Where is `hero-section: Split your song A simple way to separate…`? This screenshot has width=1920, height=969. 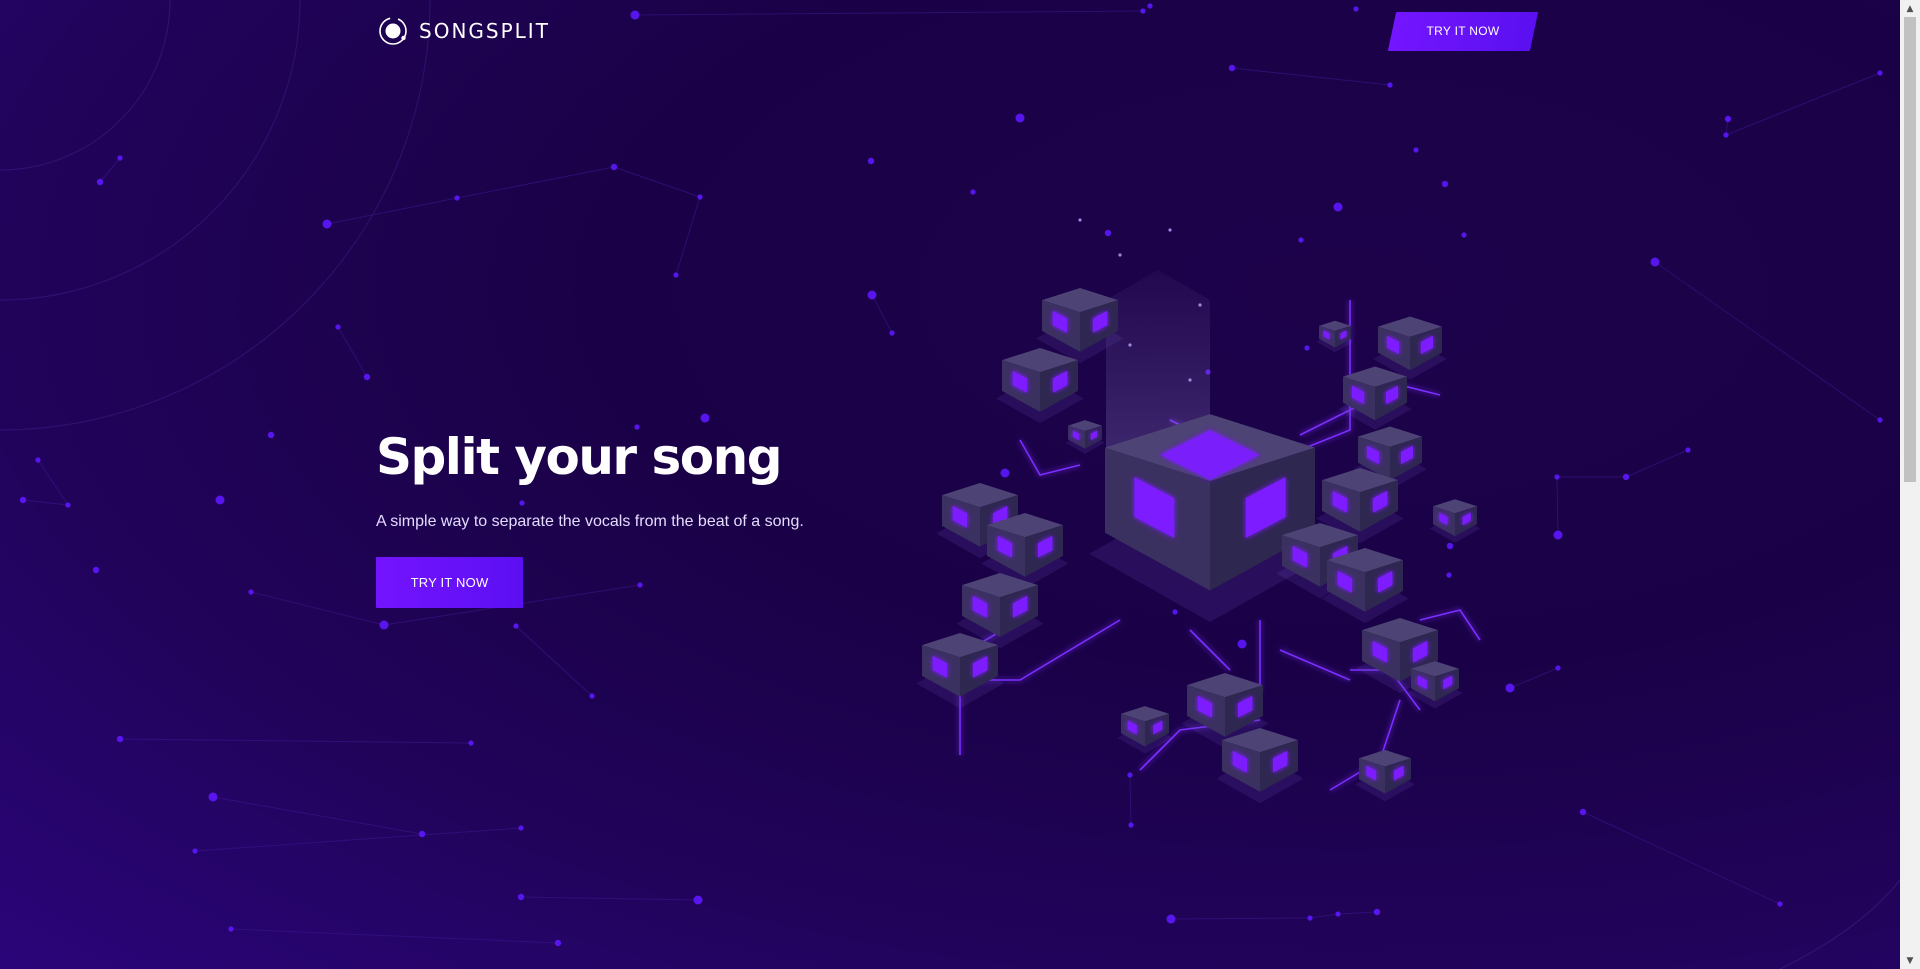
hero-section: Split your song A simple way to separate… is located at coordinates (590, 514).